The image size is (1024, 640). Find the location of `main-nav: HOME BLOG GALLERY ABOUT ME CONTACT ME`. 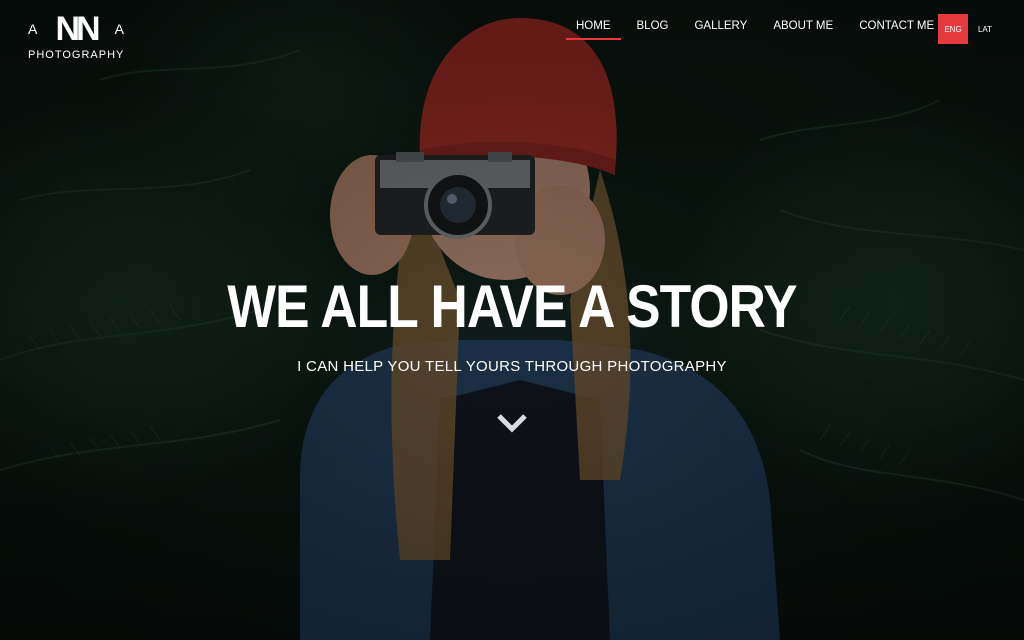

main-nav: HOME BLOG GALLERY ABOUT ME CONTACT ME is located at coordinates (758, 30).